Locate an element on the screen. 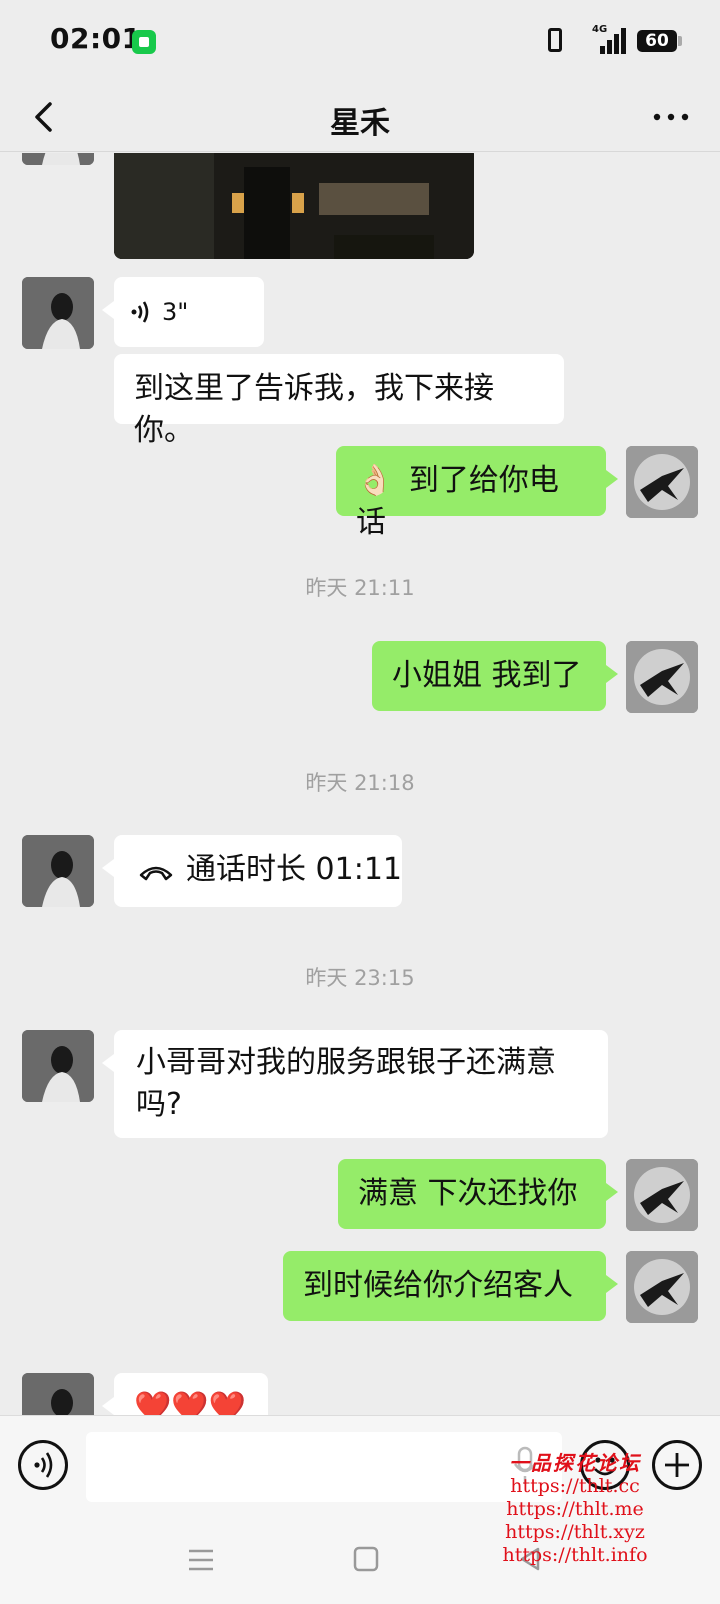 The height and width of the screenshot is (1604, 720). hearts-emoji: ❤️❤️❤️ is located at coordinates (190, 1402).